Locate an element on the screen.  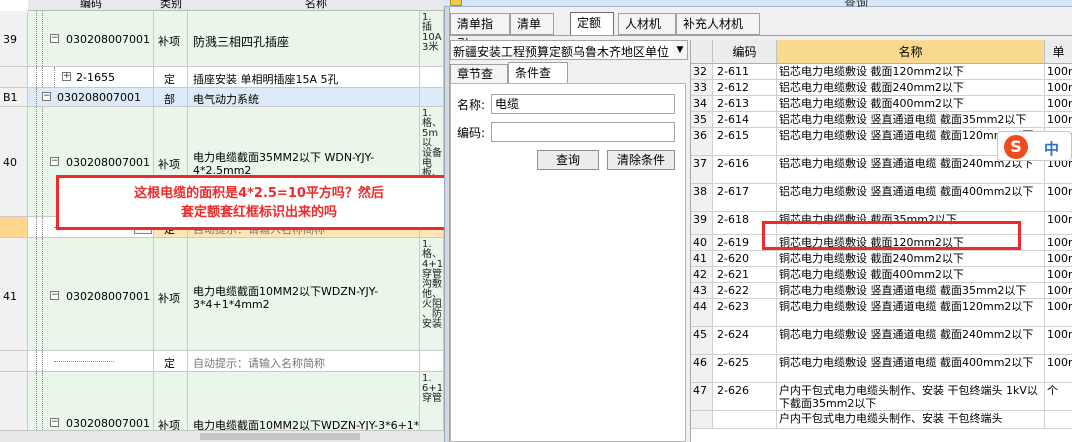
row-number: 37 is located at coordinates (702, 169).